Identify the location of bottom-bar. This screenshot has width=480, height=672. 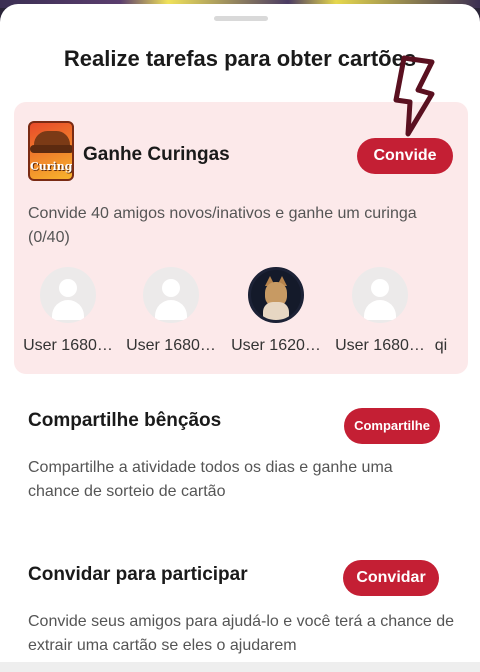
(240, 667).